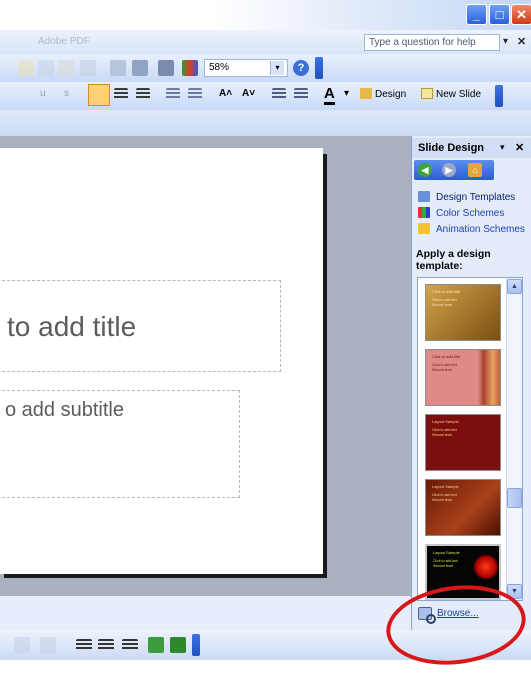 Image resolution: width=531 pixels, height=681 pixels. I want to click on zoom-value: 58%, so click(219, 67).